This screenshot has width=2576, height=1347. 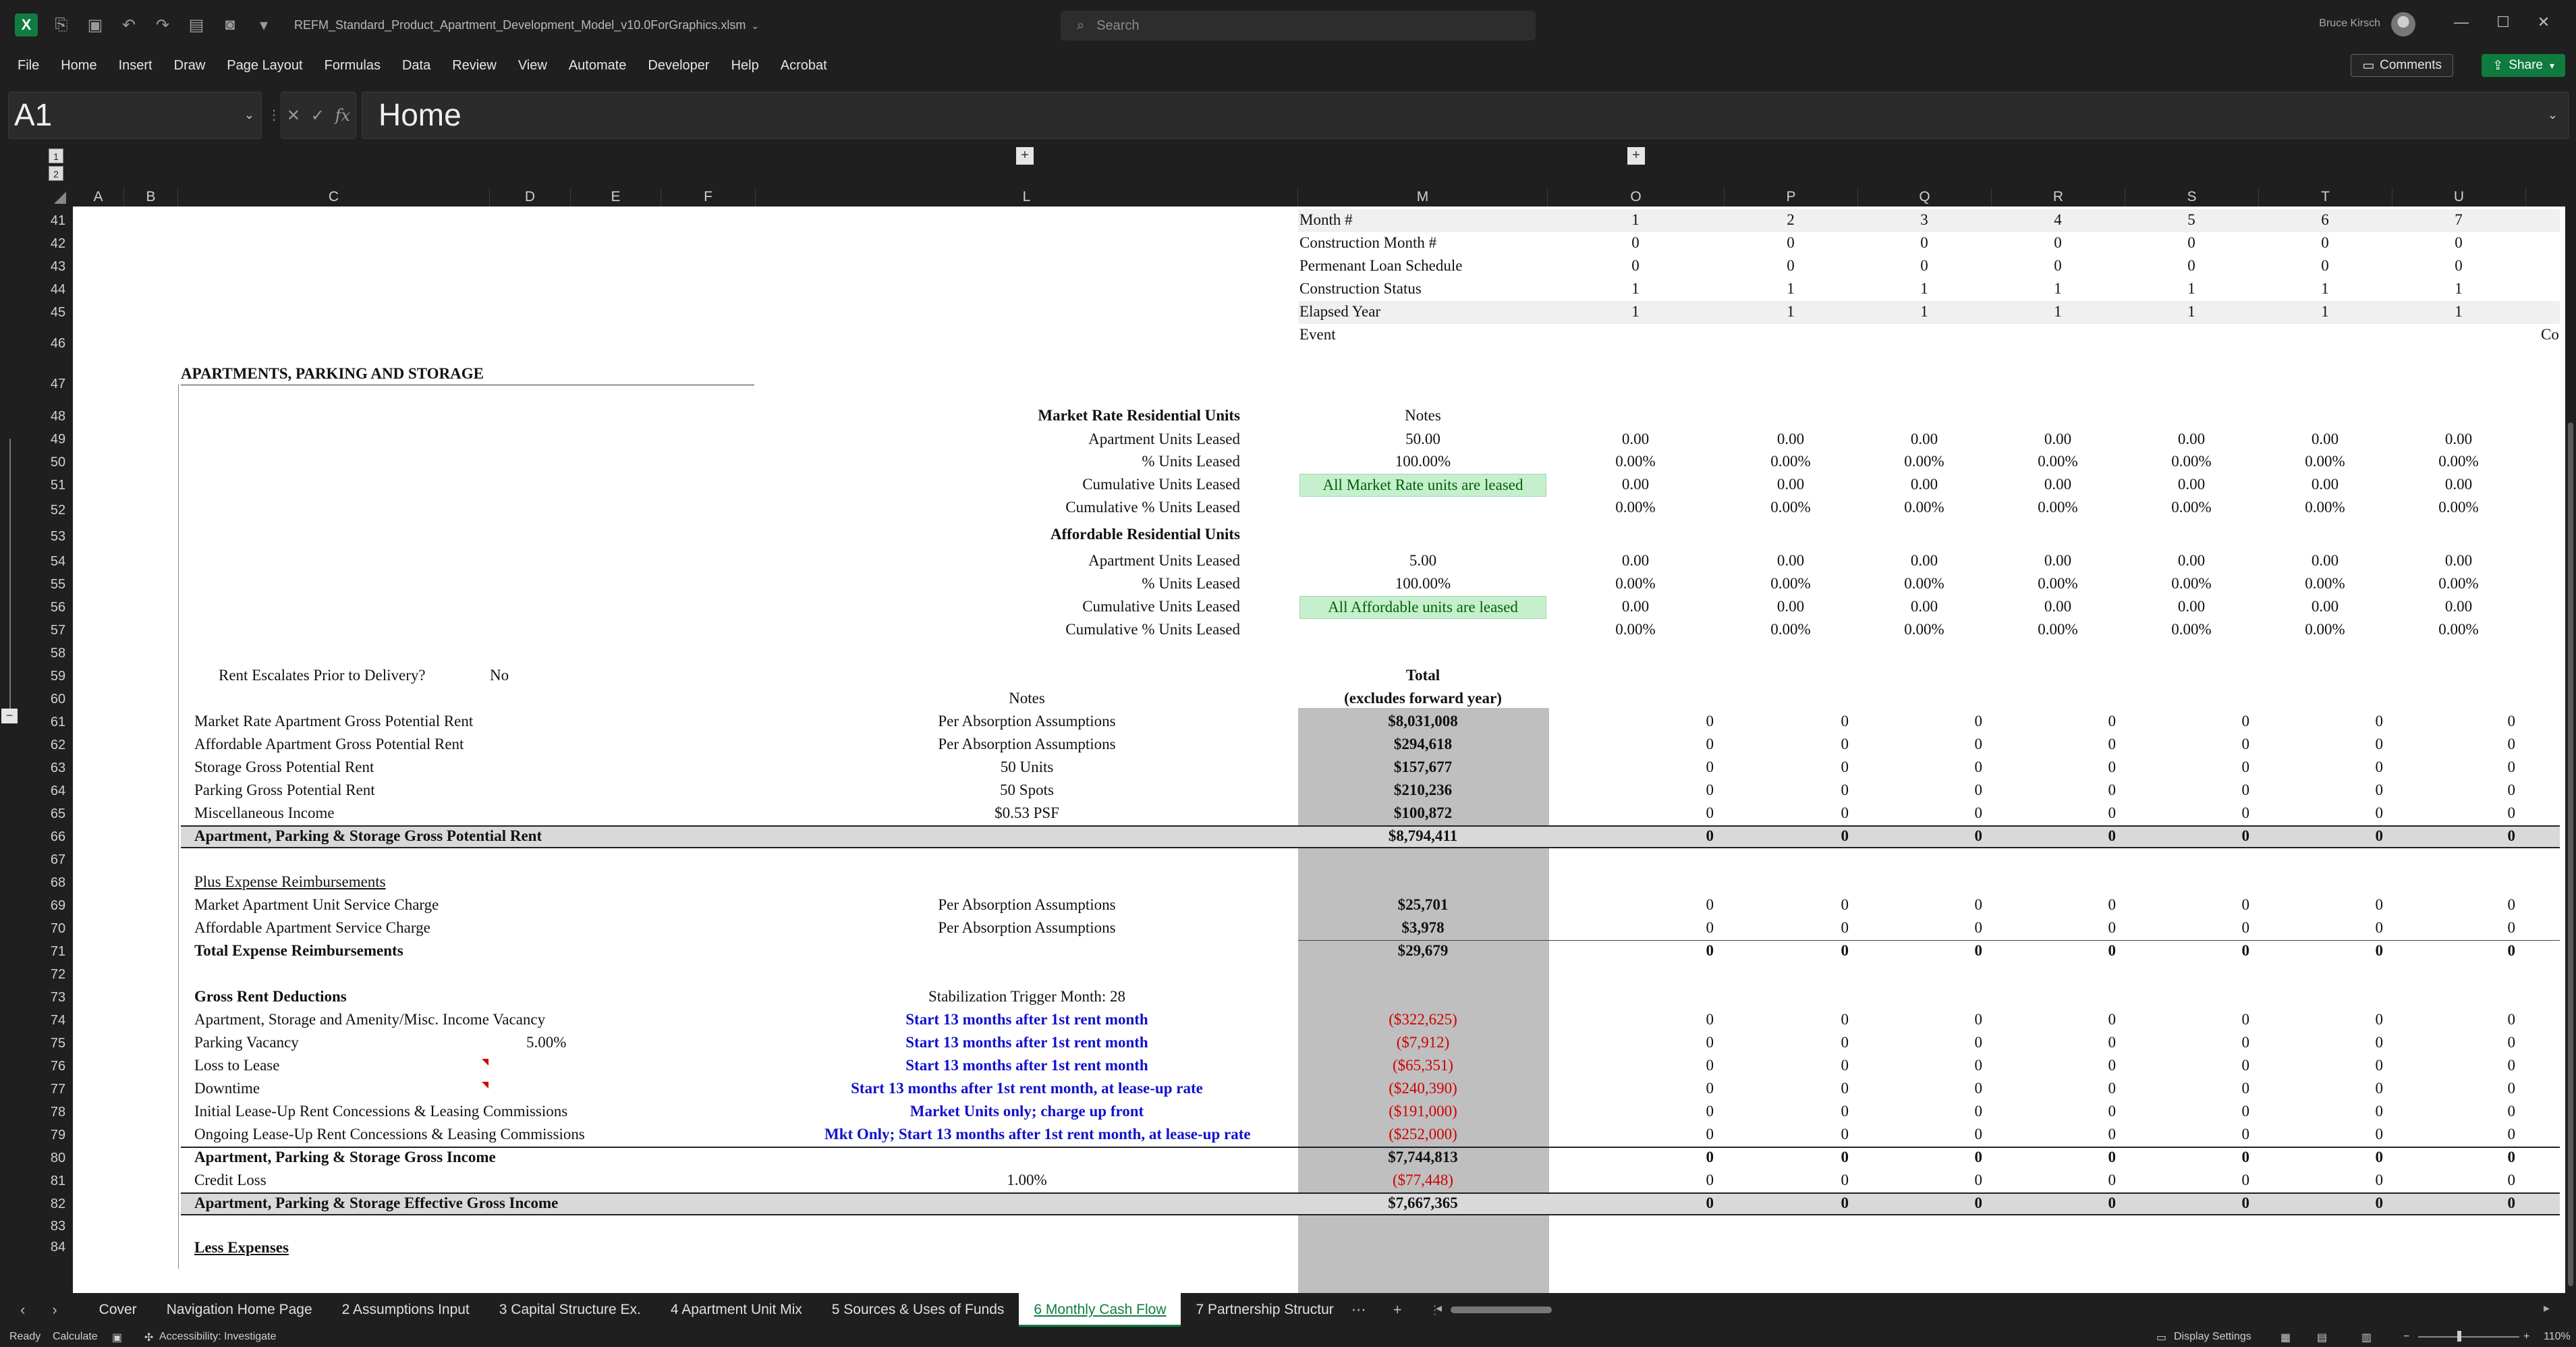 I want to click on customize-quick-access-icon: ▾, so click(x=264, y=25).